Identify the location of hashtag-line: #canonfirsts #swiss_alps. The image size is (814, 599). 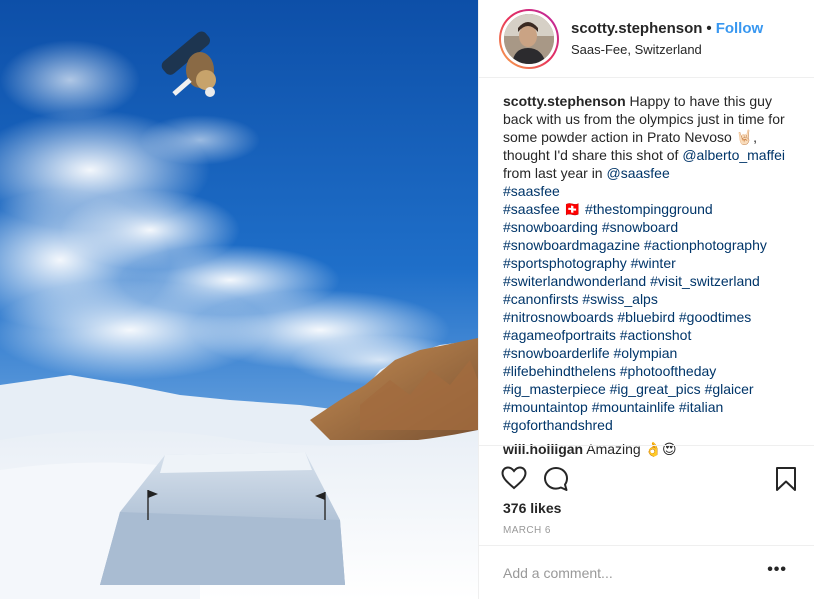
(653, 299).